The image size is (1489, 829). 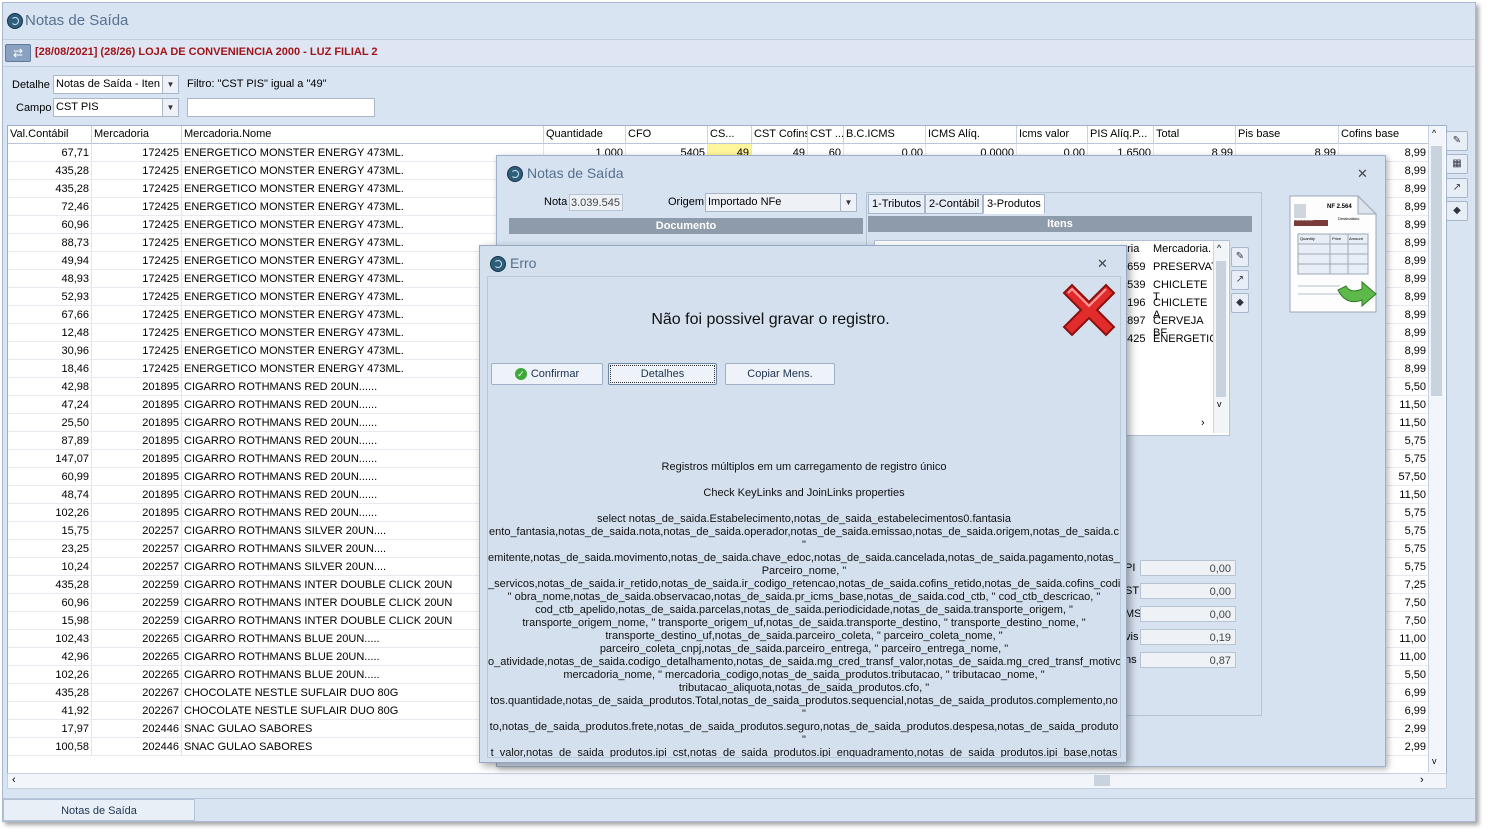 I want to click on itens-scrollbar: ^ v, so click(x=1220, y=337).